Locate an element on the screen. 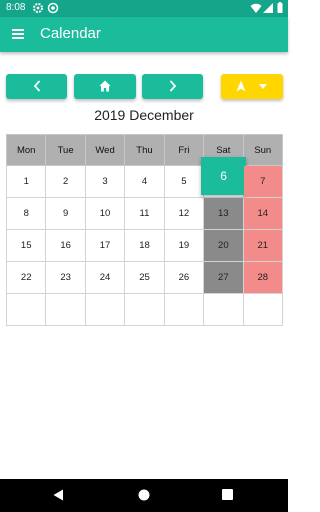  week-row: 15 16 17 18 19 20 21 is located at coordinates (144, 245).